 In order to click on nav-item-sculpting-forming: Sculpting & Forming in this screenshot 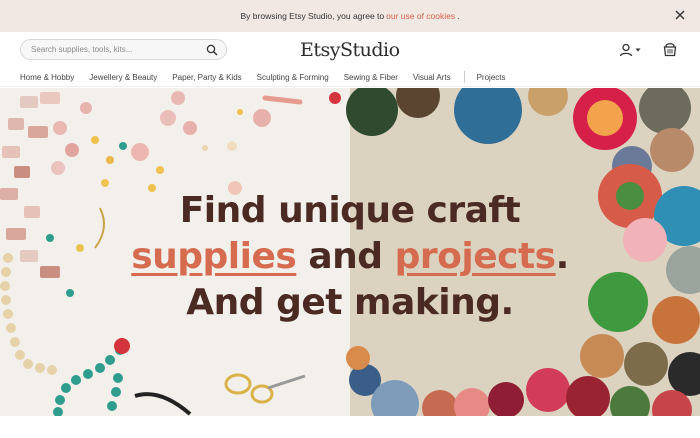, I will do `click(293, 77)`.